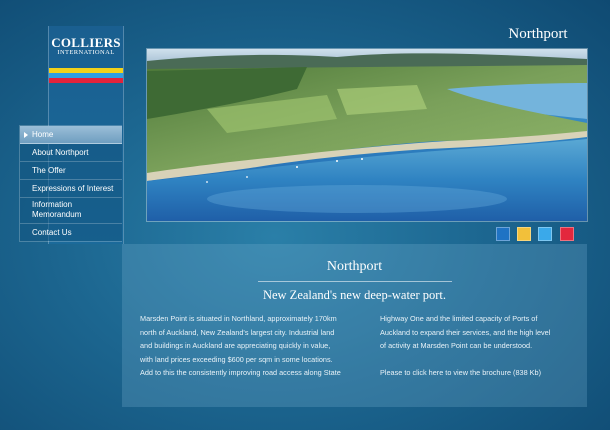 The width and height of the screenshot is (610, 430). What do you see at coordinates (538, 34) in the screenshot?
I see `page-title: Northport` at bounding box center [538, 34].